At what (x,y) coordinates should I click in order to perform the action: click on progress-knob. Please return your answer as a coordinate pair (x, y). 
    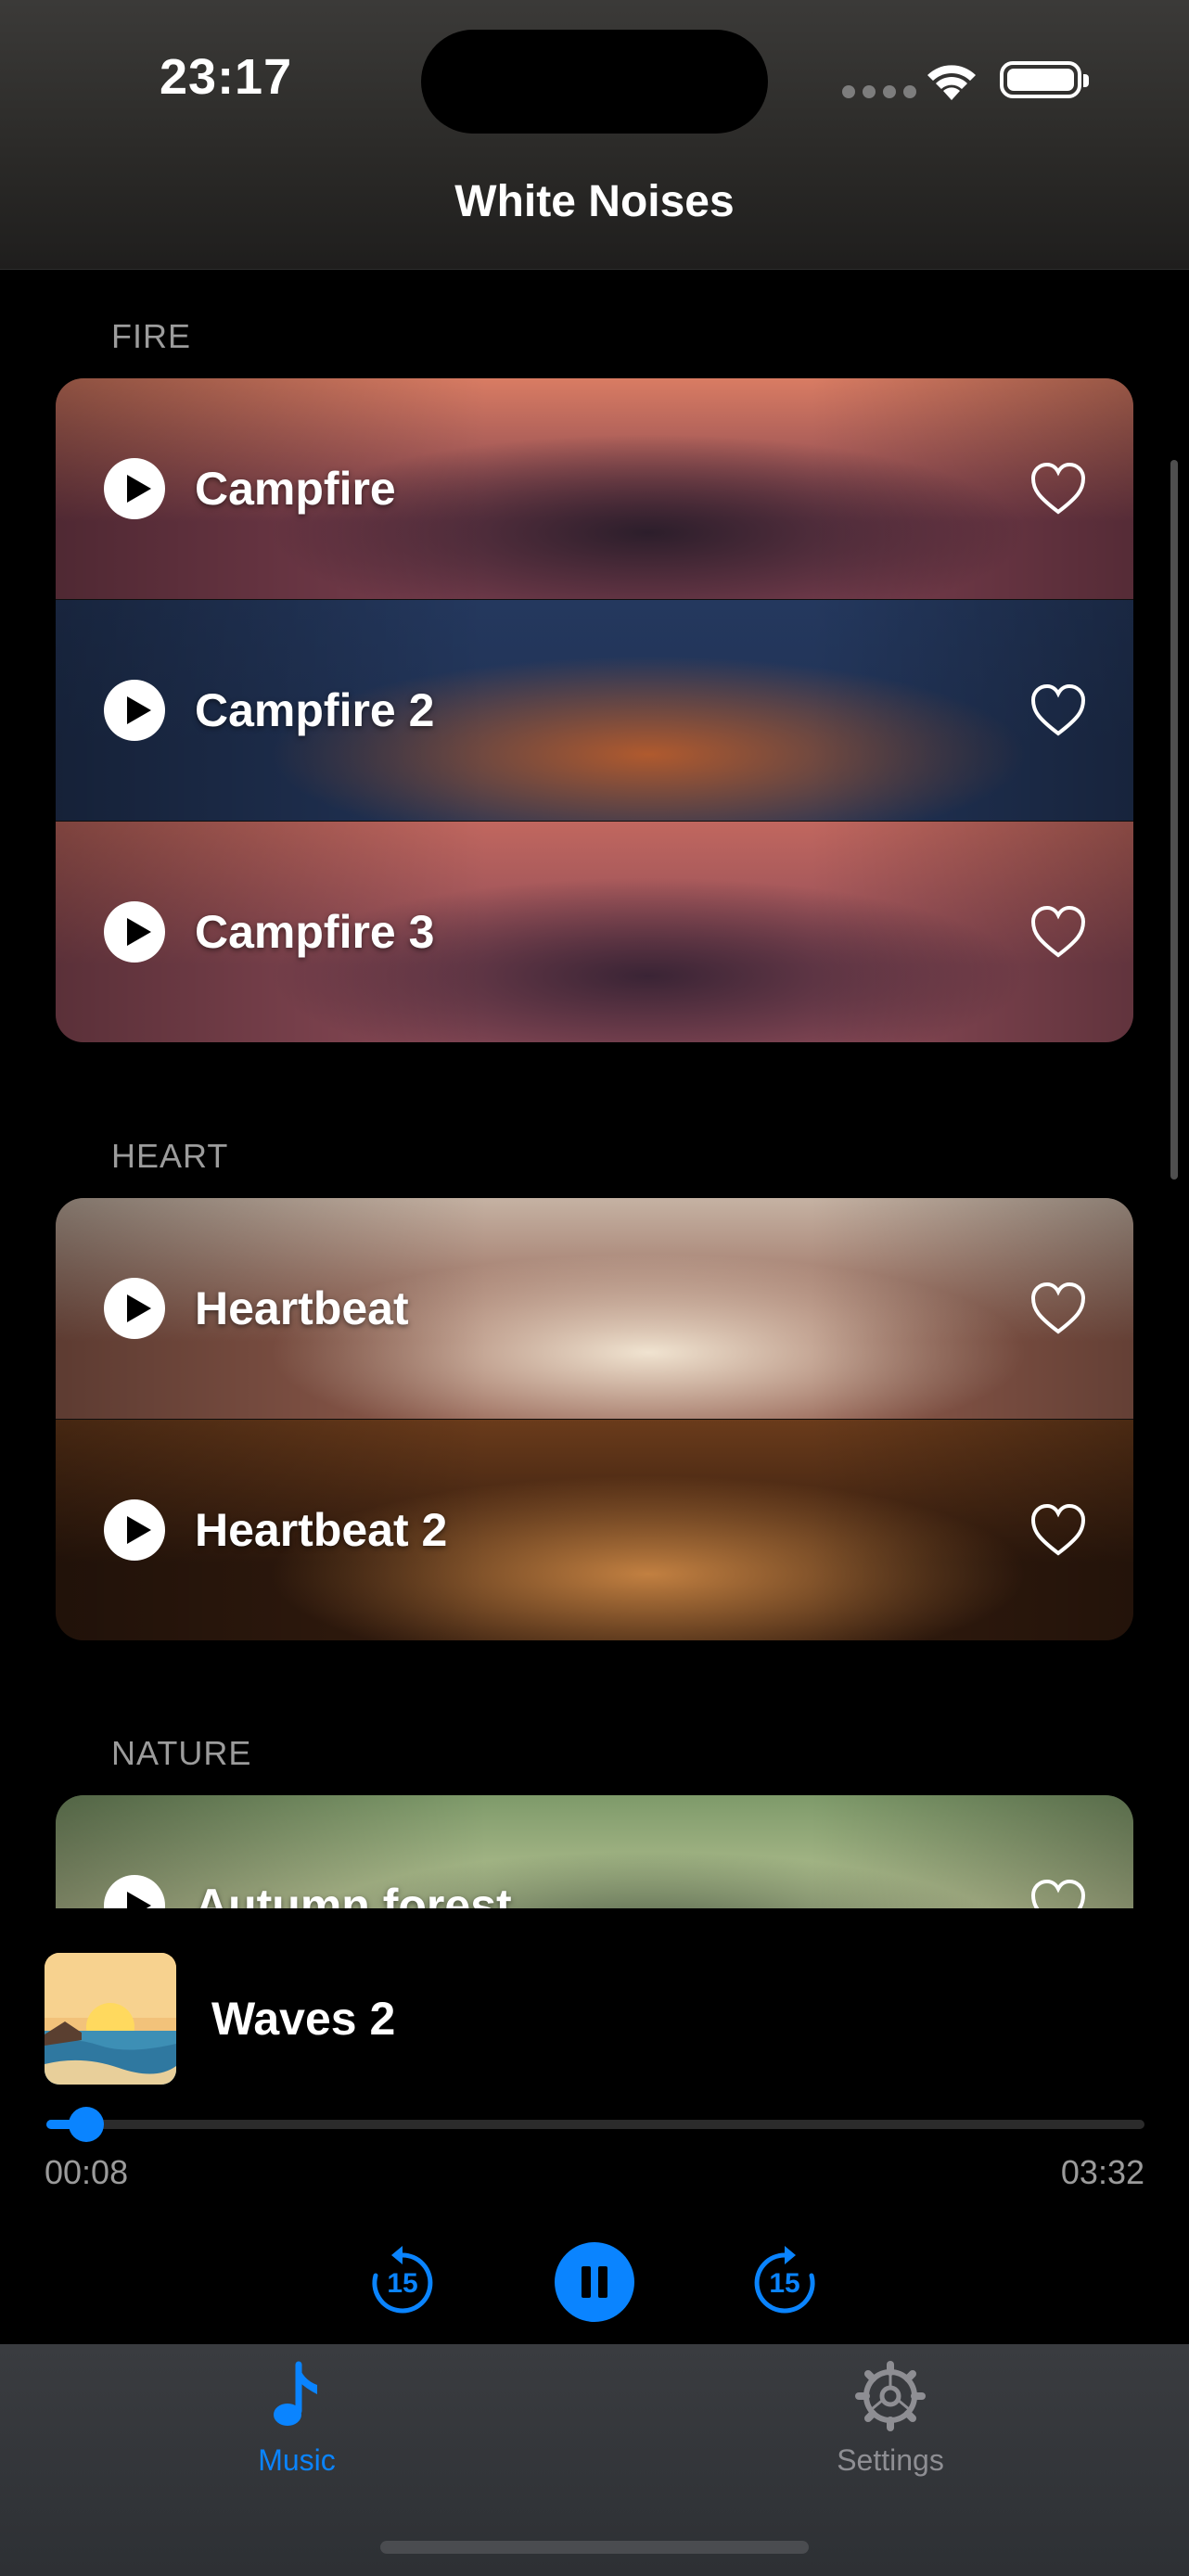
    Looking at the image, I should click on (86, 2125).